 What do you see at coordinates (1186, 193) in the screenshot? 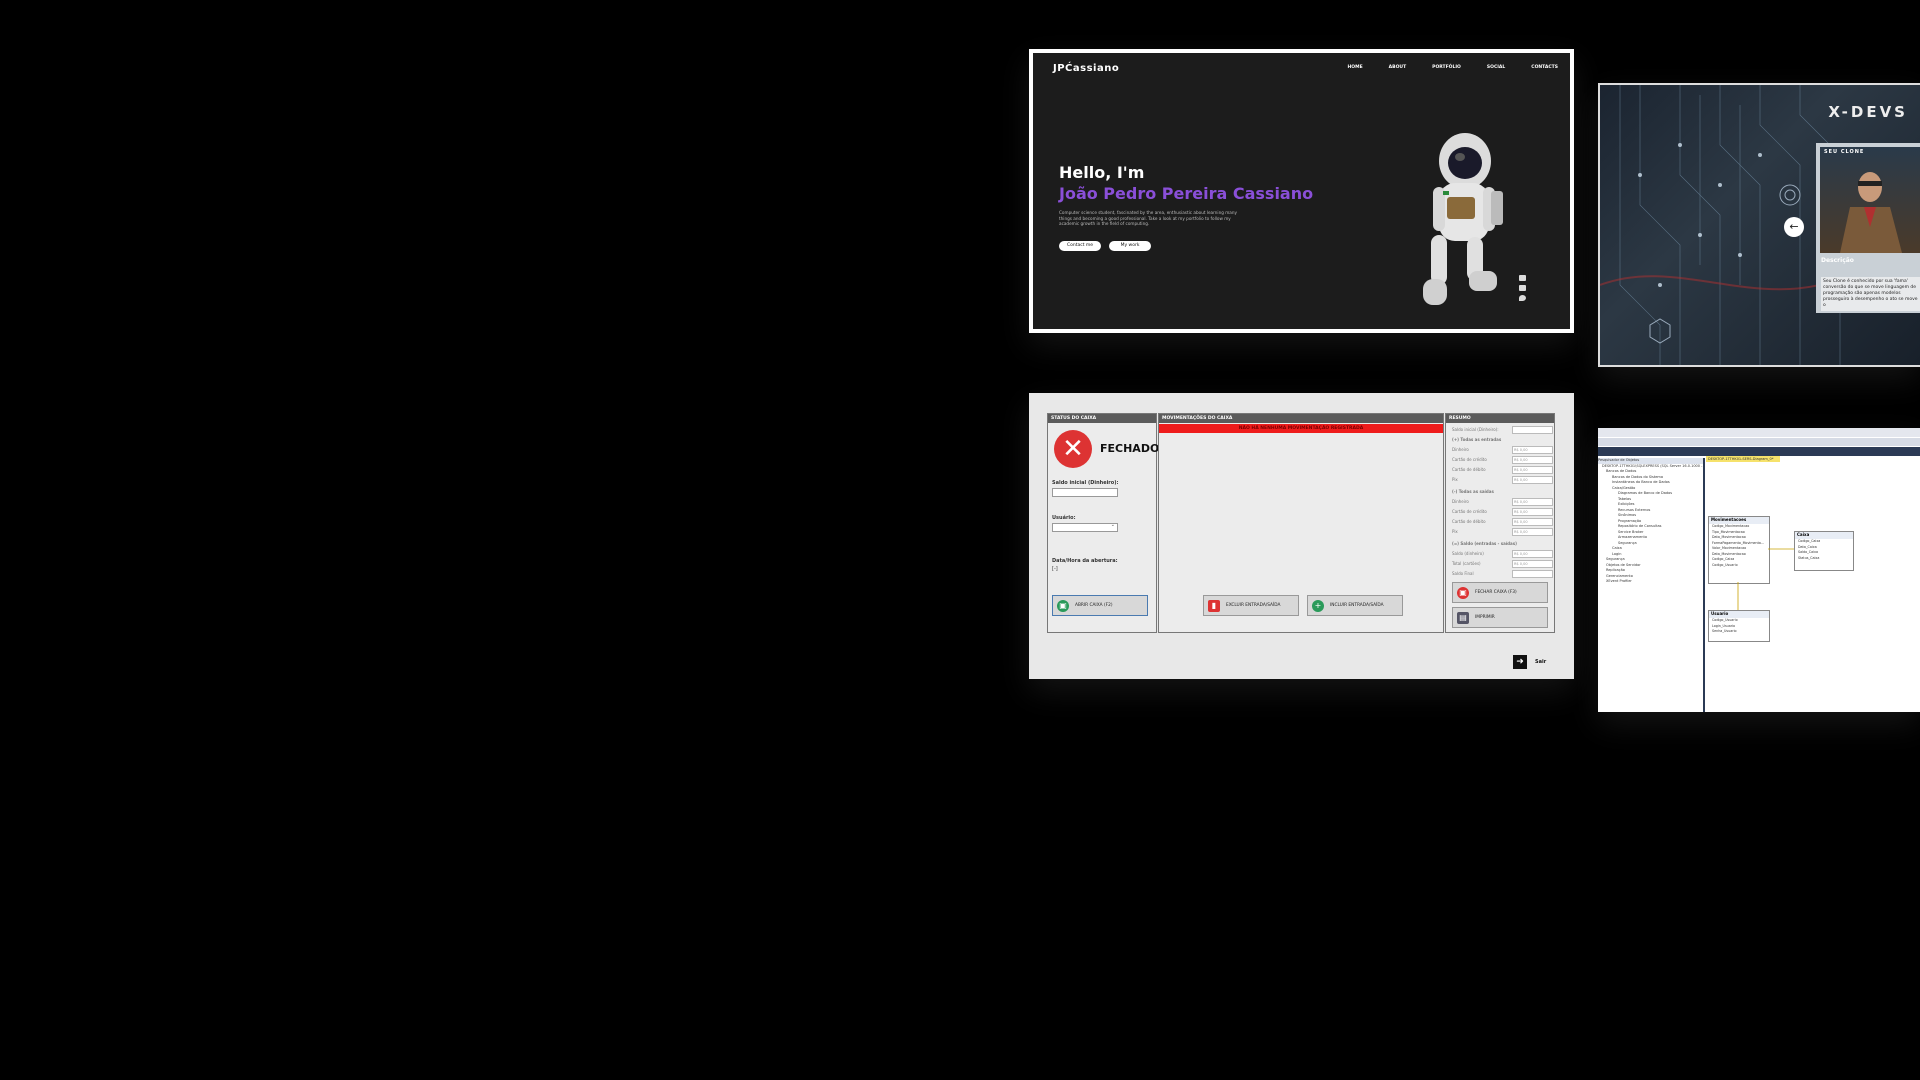
I see `hero-name: João Pedro Pereira Cassiano` at bounding box center [1186, 193].